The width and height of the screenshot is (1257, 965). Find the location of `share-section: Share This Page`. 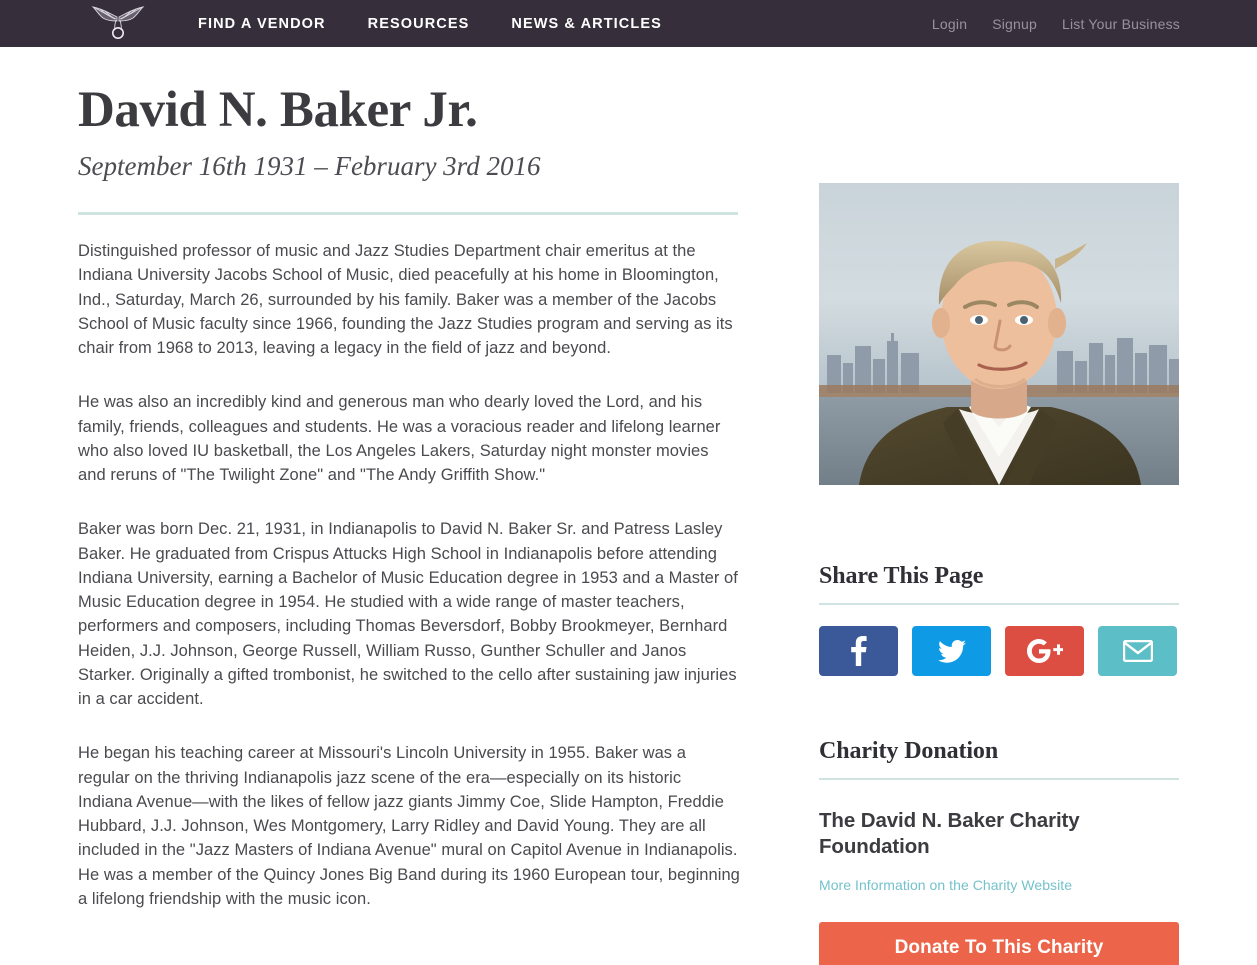

share-section: Share This Page is located at coordinates (999, 619).